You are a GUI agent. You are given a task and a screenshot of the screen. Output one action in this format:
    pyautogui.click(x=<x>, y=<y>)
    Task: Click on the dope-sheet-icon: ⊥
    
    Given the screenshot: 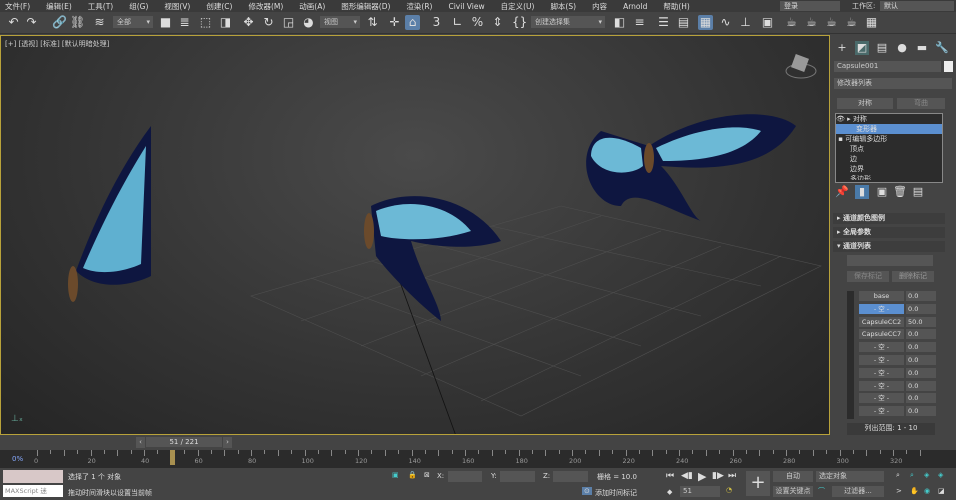 What is the action you would take?
    pyautogui.click(x=745, y=22)
    